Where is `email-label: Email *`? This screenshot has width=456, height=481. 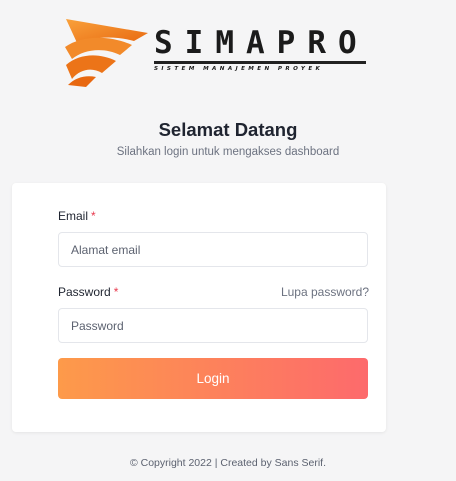
email-label: Email * is located at coordinates (77, 216).